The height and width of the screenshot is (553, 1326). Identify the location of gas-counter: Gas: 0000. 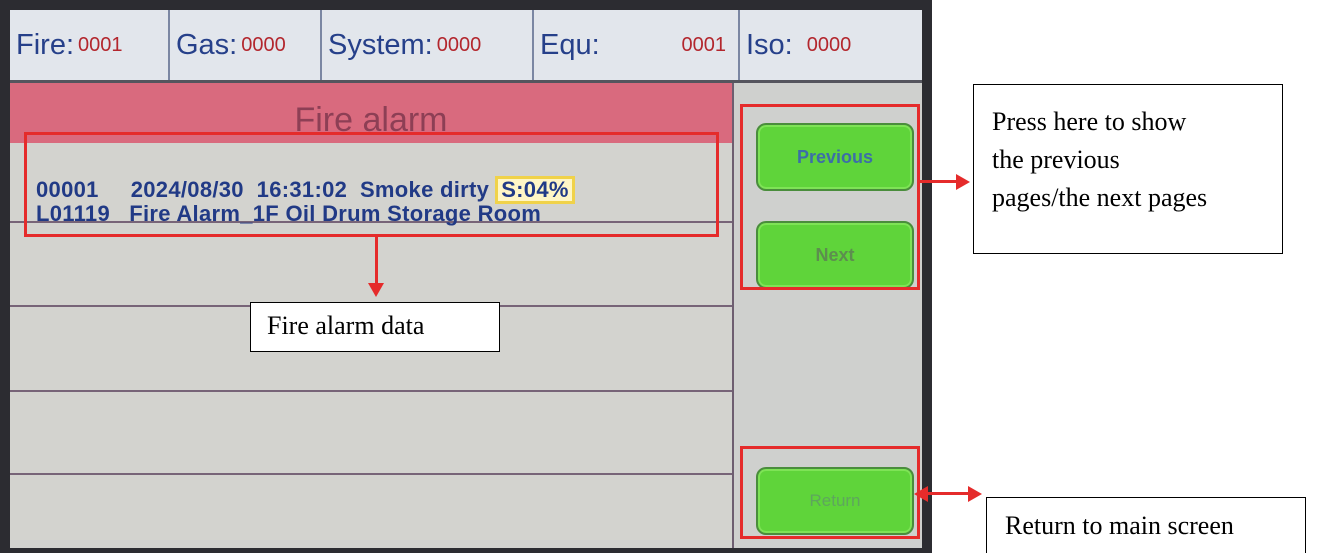
(246, 45).